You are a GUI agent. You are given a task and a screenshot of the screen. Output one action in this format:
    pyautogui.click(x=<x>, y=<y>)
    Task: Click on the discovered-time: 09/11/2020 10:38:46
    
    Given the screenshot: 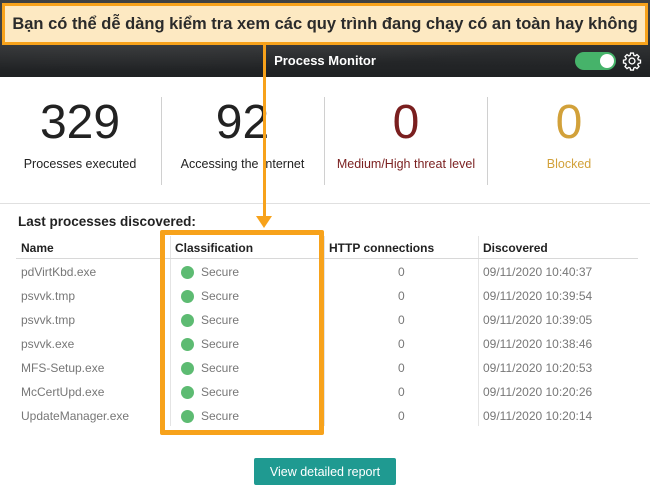 What is the action you would take?
    pyautogui.click(x=538, y=344)
    